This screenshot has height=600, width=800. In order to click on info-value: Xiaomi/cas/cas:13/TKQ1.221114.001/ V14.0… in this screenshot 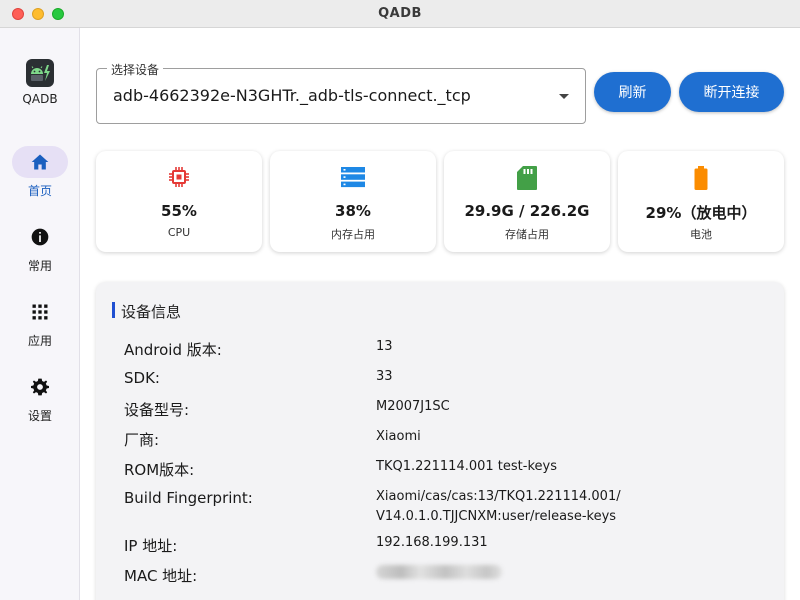, I will do `click(498, 507)`.